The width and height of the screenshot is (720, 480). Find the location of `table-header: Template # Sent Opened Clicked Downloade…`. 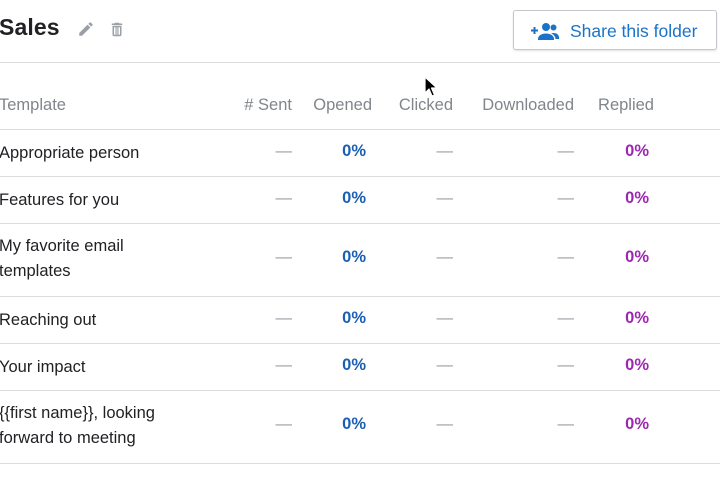

table-header: Template # Sent Opened Clicked Downloade… is located at coordinates (360, 106).